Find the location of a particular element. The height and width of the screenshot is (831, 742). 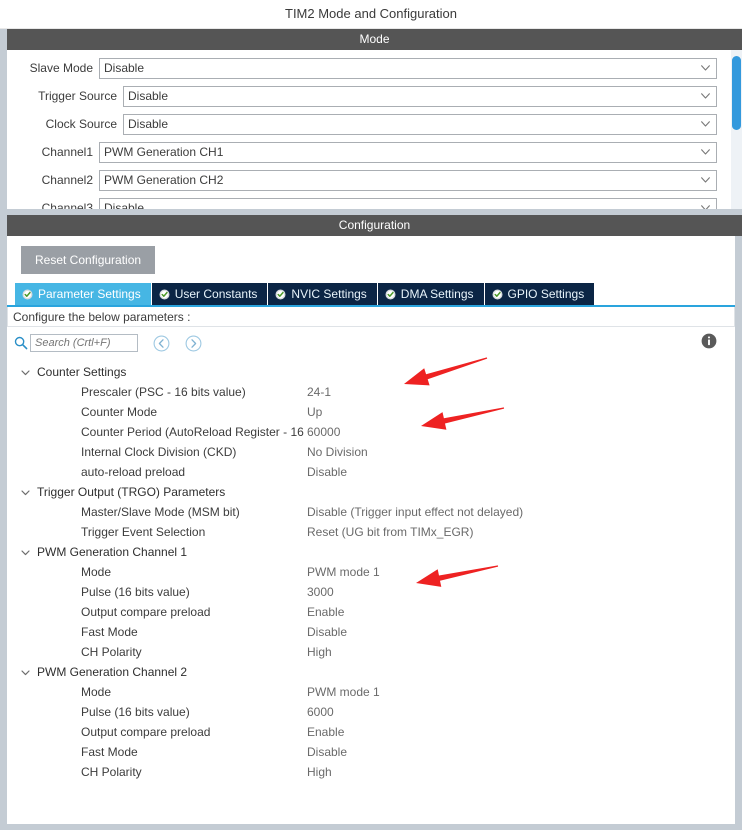

toolbar: Reset Configuration is located at coordinates (371, 259).